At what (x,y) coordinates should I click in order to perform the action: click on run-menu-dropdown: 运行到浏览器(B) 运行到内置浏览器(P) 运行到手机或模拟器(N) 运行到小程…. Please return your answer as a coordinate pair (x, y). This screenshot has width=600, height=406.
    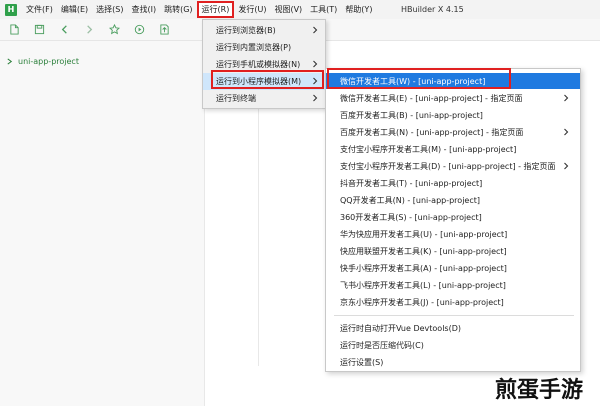
    Looking at the image, I should click on (264, 64).